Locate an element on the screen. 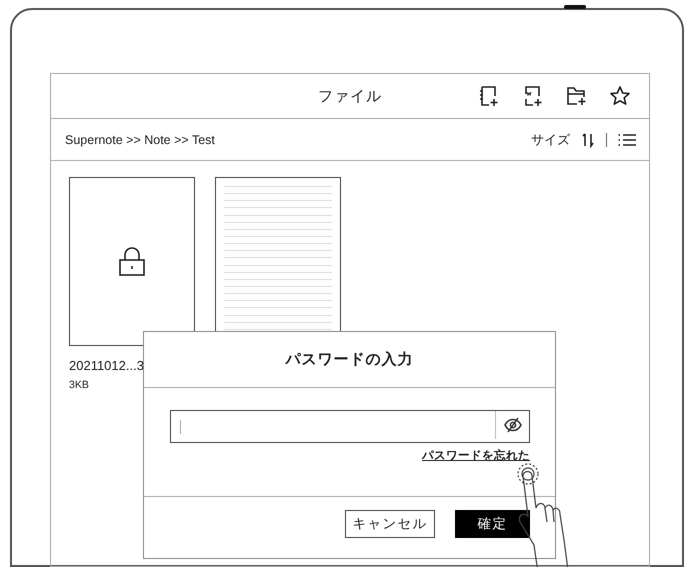 The width and height of the screenshot is (695, 567). list-view-icon is located at coordinates (627, 140).